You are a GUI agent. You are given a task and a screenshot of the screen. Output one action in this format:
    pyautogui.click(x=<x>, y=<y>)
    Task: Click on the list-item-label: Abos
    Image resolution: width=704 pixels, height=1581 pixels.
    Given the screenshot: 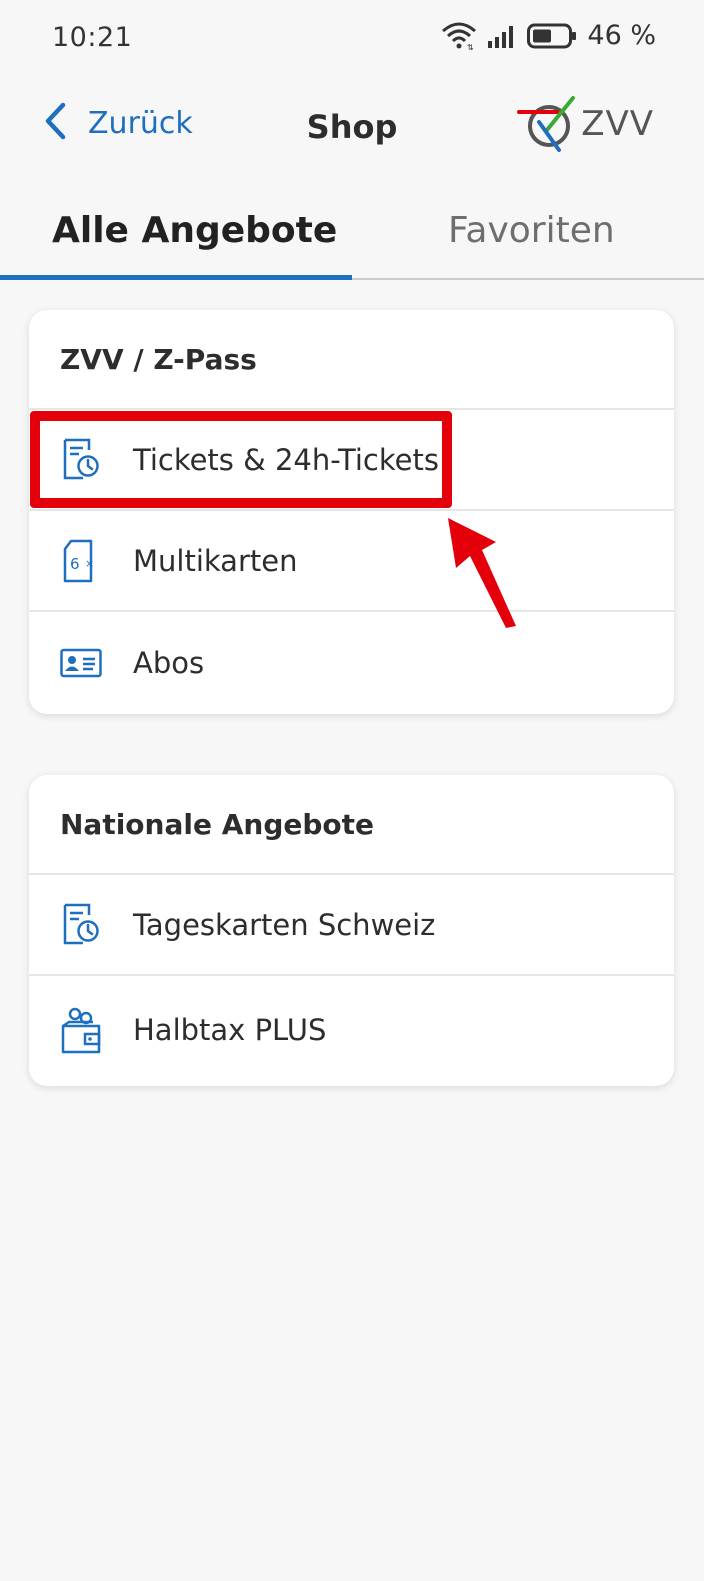 What is the action you would take?
    pyautogui.click(x=169, y=662)
    